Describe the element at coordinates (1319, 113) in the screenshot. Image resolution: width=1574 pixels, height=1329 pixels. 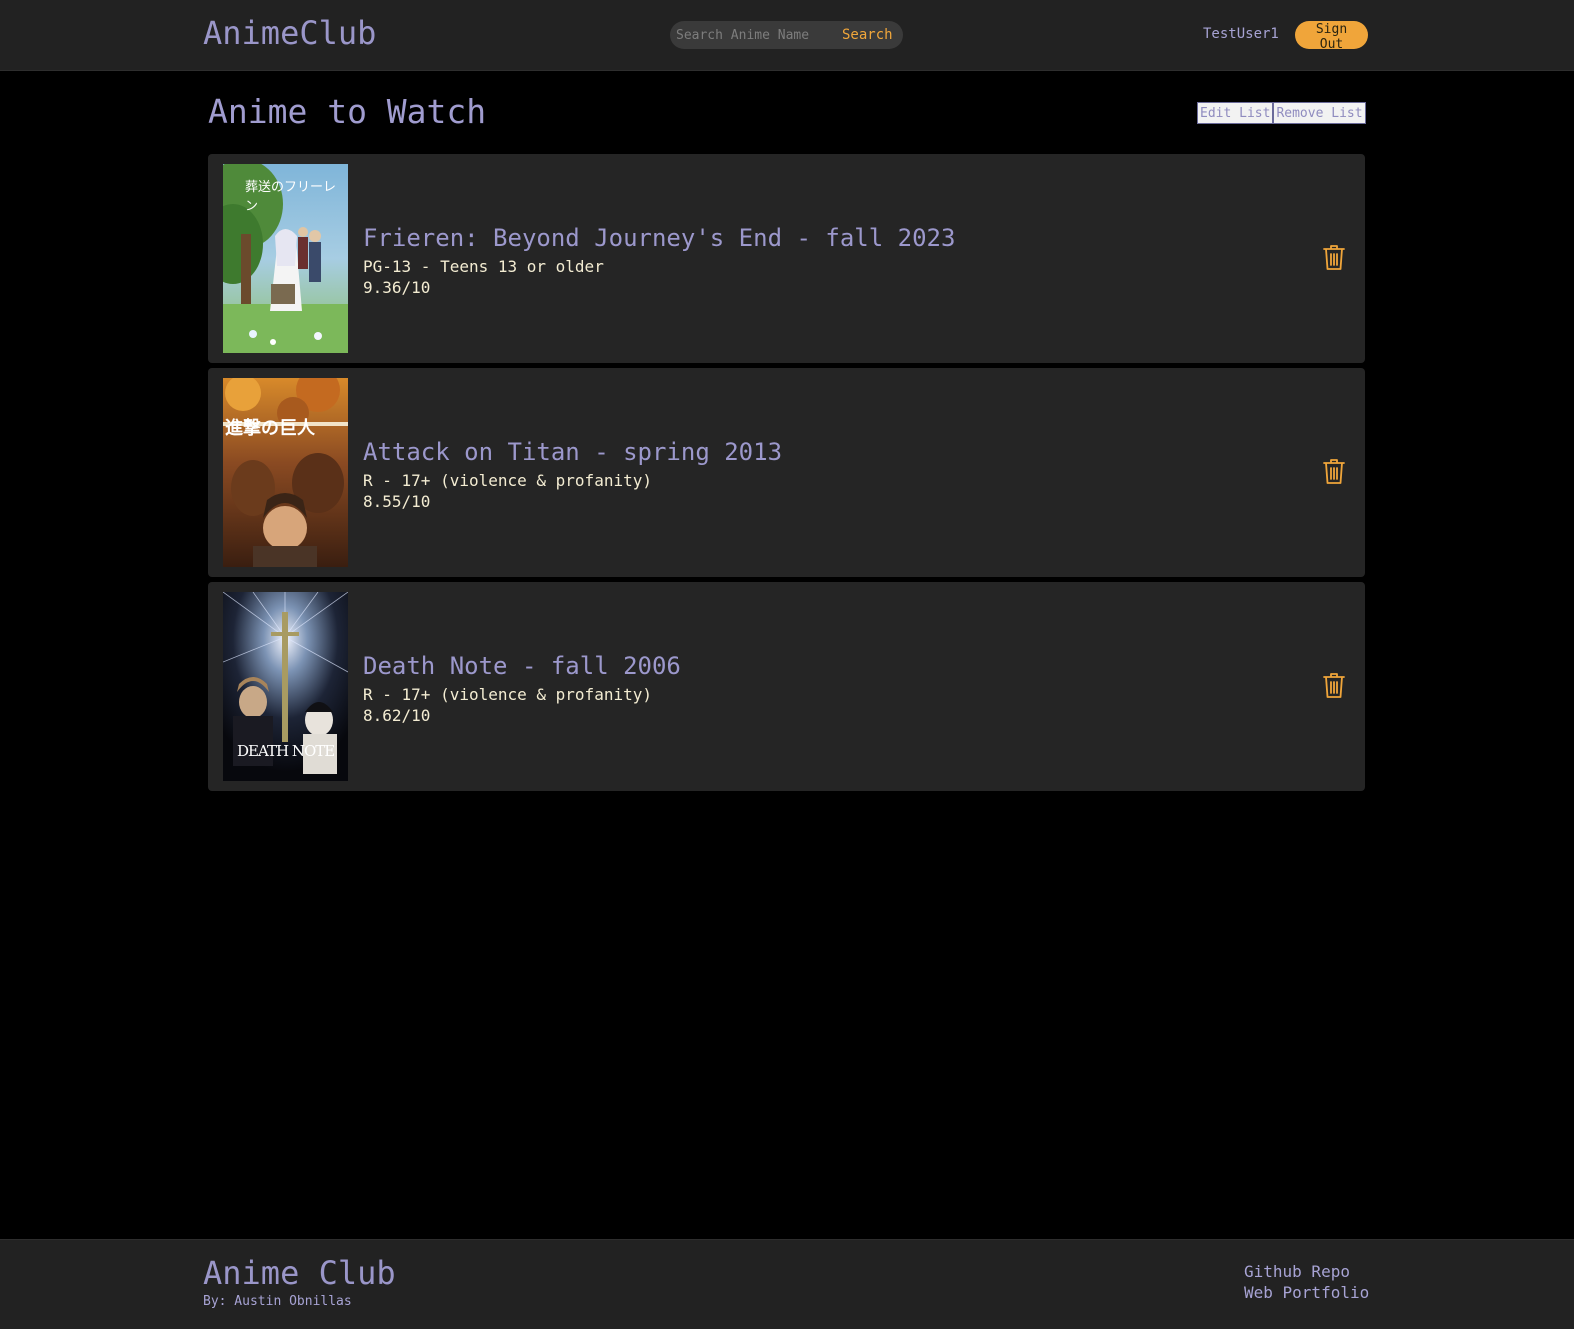
I see `remove-list-button: Remove List` at that location.